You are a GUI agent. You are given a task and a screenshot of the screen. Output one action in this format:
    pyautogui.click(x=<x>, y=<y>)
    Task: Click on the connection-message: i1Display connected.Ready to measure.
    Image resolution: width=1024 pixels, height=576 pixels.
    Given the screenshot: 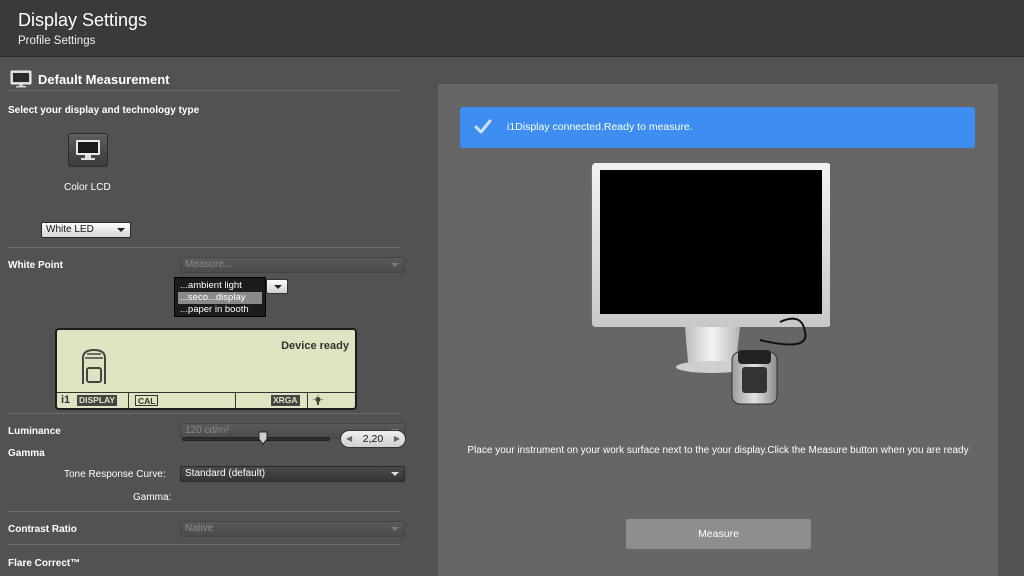 What is the action you would take?
    pyautogui.click(x=600, y=127)
    